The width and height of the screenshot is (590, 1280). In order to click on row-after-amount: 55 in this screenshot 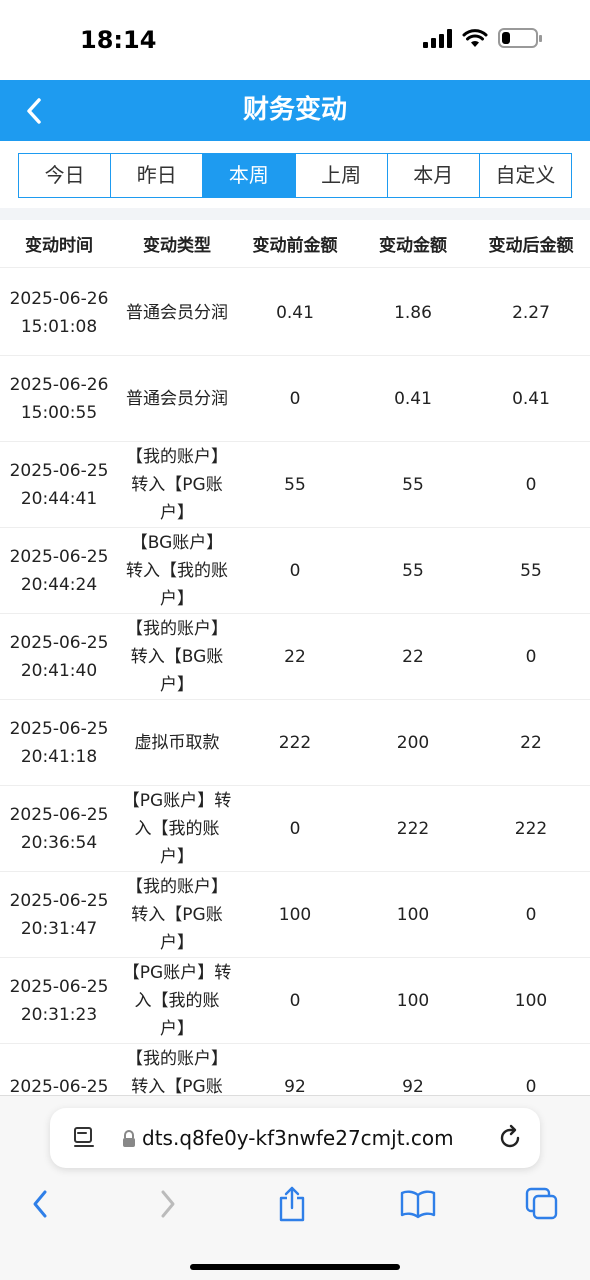, I will do `click(531, 570)`.